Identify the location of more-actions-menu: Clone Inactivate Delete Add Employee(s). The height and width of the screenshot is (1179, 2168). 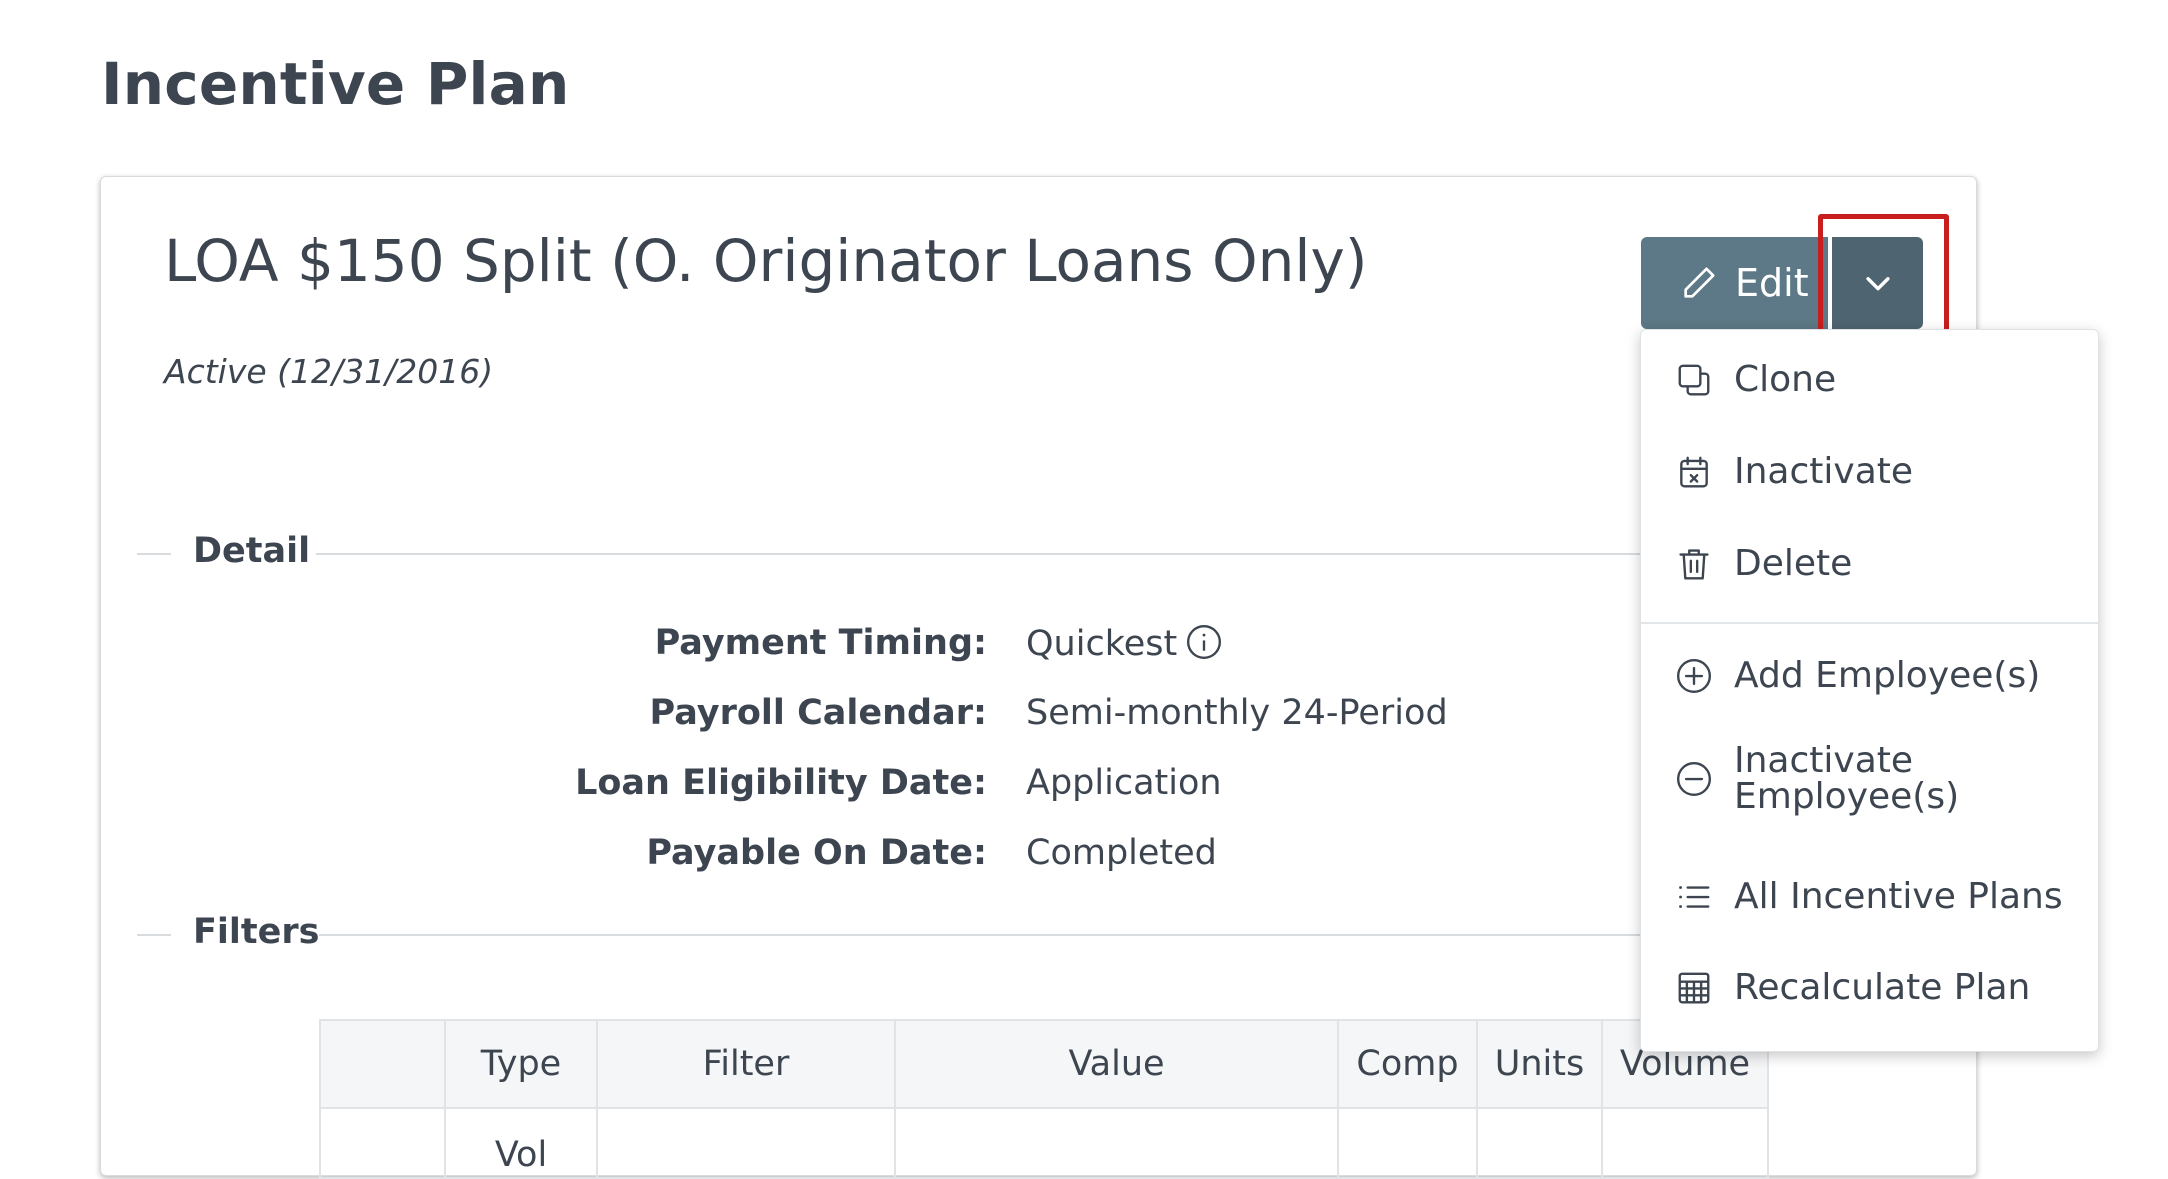
(1869, 690).